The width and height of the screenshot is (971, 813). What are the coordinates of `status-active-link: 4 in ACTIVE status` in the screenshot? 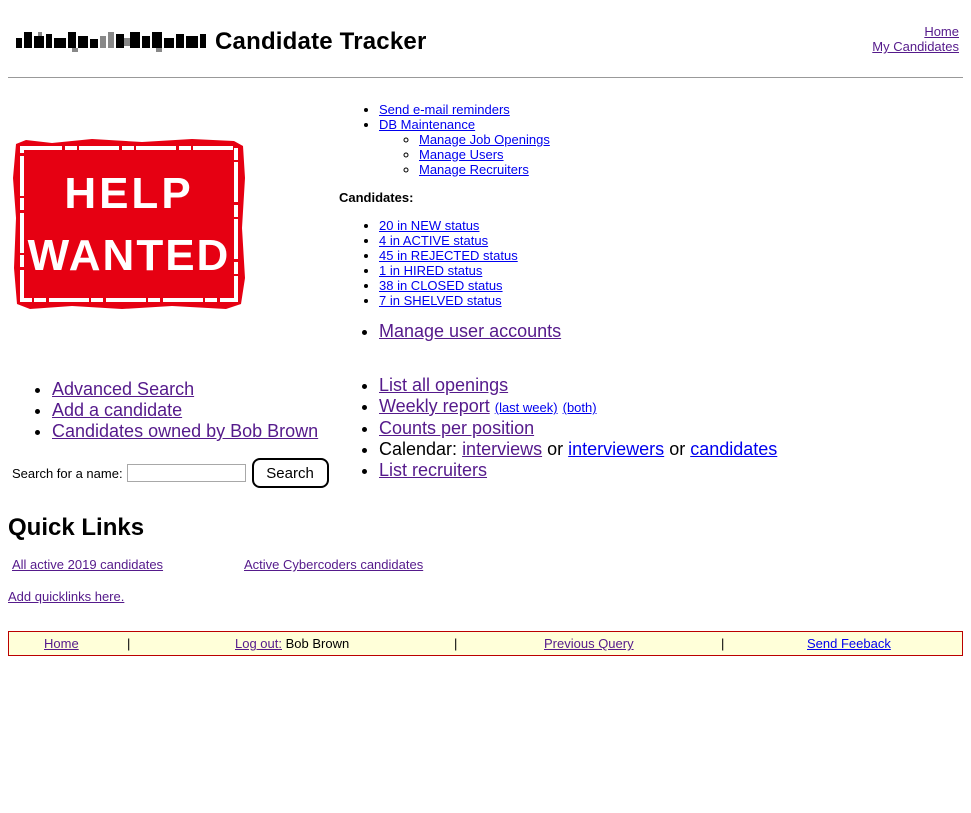 It's located at (433, 240).